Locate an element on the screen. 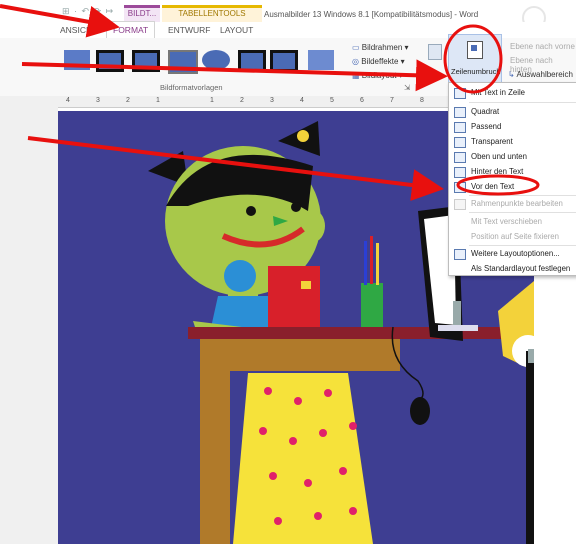 Image resolution: width=576 pixels, height=544 pixels. menu-item-label: Mit Text in Zeile is located at coordinates (498, 92).